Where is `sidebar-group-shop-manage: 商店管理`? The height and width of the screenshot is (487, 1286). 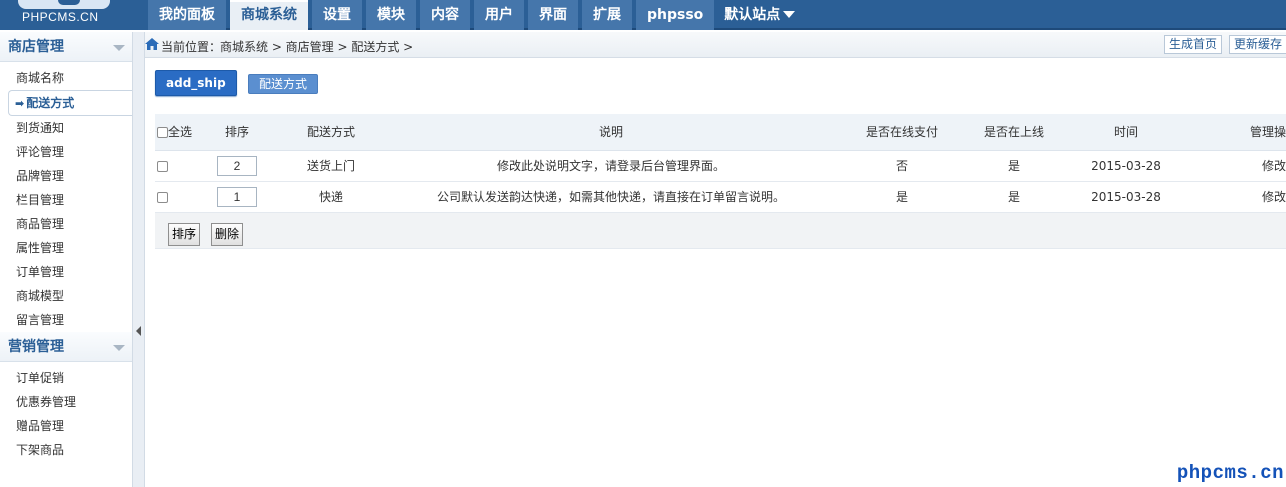
sidebar-group-shop-manage: 商店管理 is located at coordinates (66, 47).